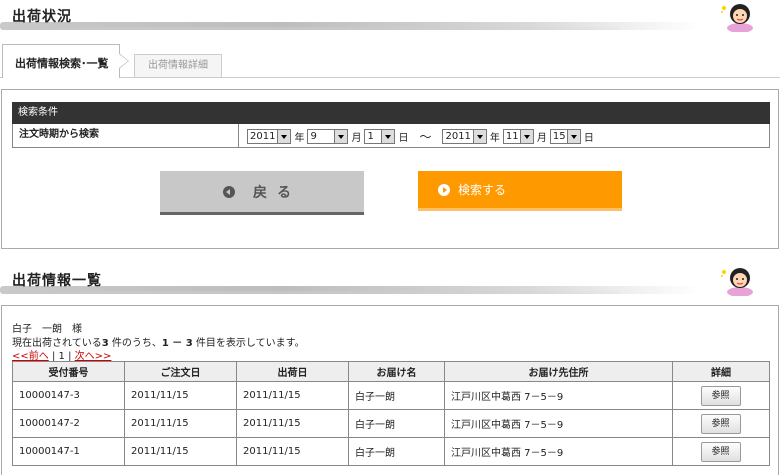  I want to click on tab-bar: 出荷情報検索･一覧 出荷情報詳細, so click(390, 61).